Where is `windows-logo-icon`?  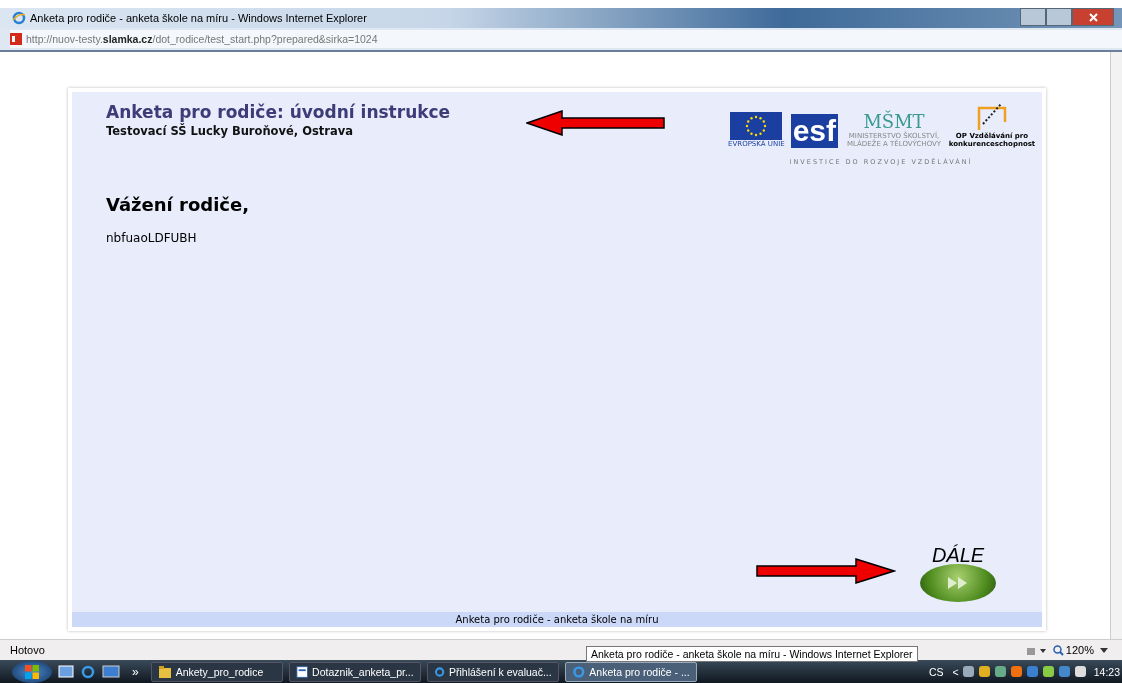 windows-logo-icon is located at coordinates (32, 671).